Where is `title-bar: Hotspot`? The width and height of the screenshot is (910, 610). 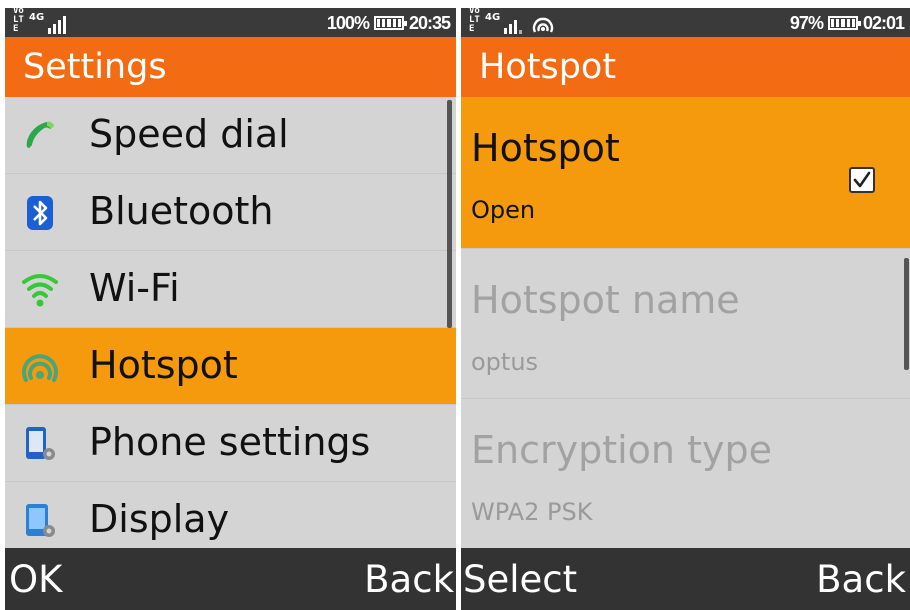 title-bar: Hotspot is located at coordinates (685, 67).